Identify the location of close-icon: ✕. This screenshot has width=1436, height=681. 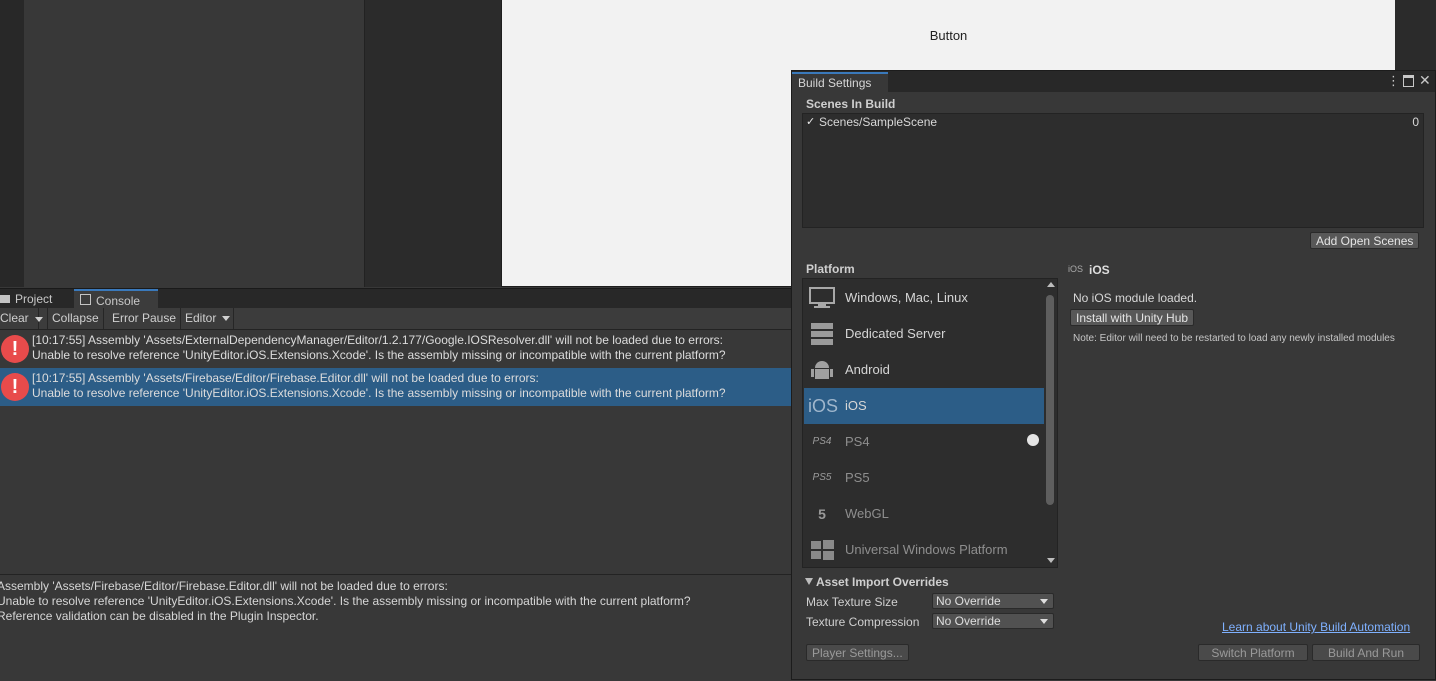
(1425, 80).